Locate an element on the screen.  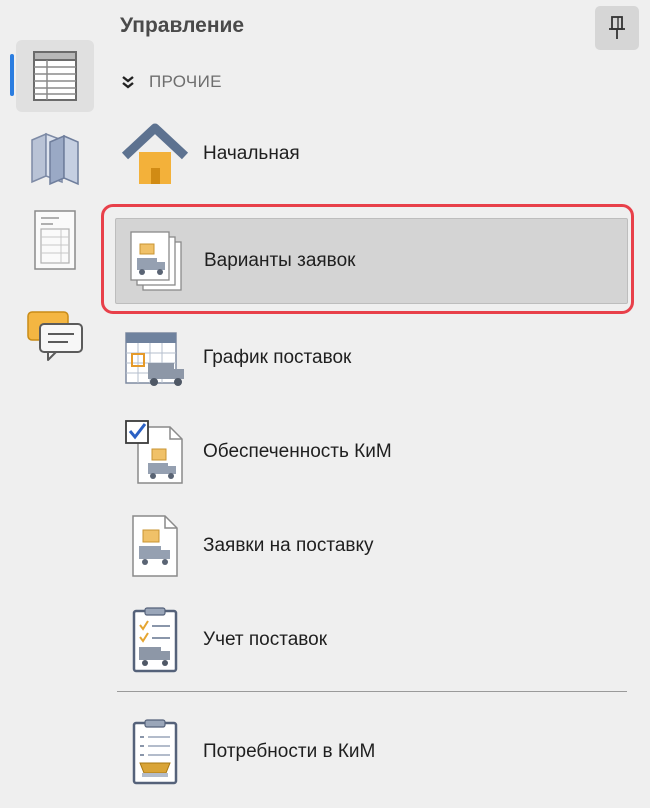
nav-item-request-variants: Варианты заявок is located at coordinates (371, 261).